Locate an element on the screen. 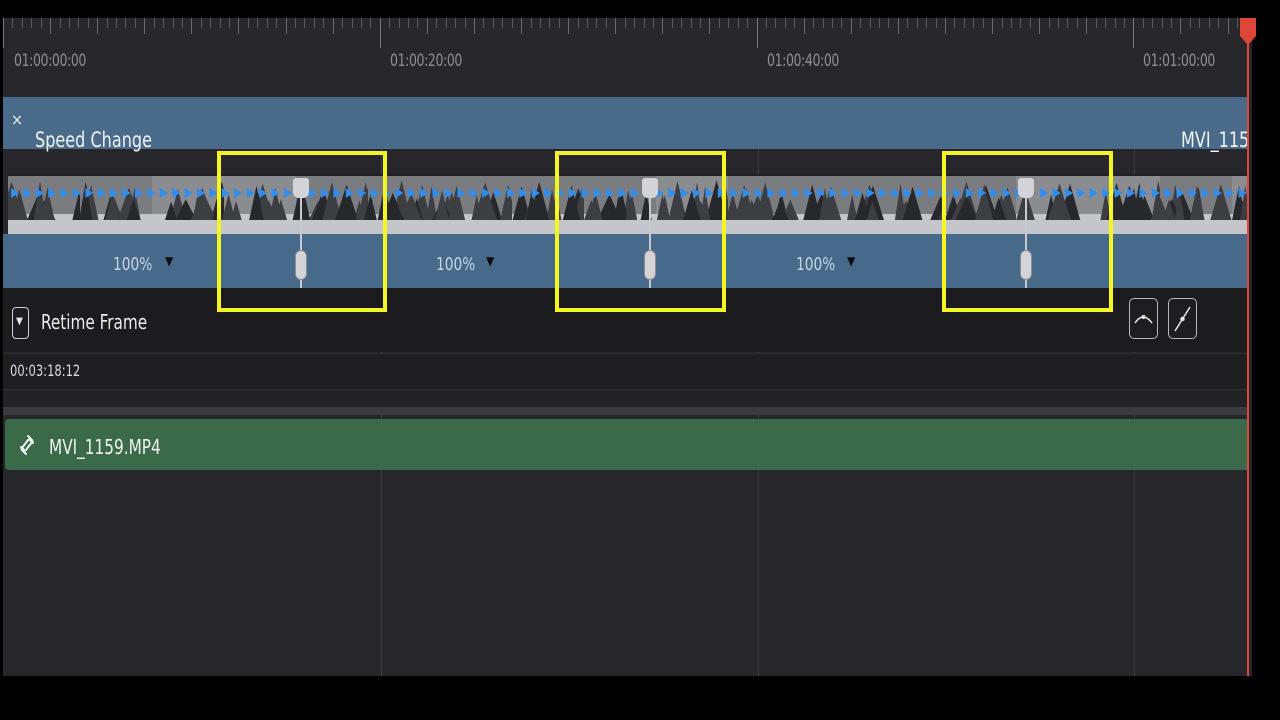 Image resolution: width=1280 pixels, height=720 pixels. audio-clip is located at coordinates (627, 444).